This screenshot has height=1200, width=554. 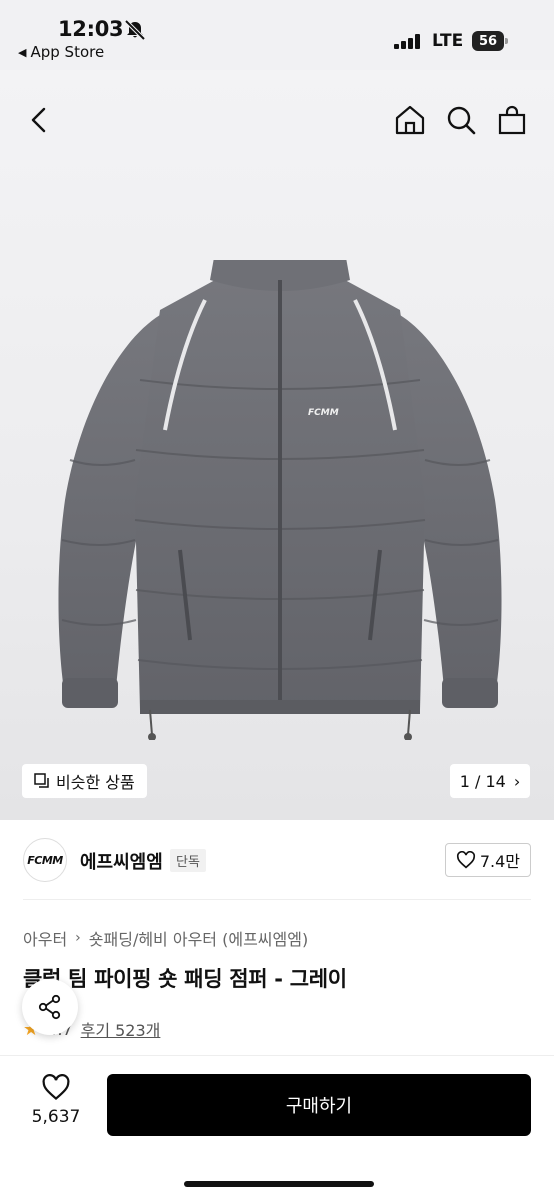 What do you see at coordinates (188, 860) in the screenshot?
I see `exclusive-badge: 단독` at bounding box center [188, 860].